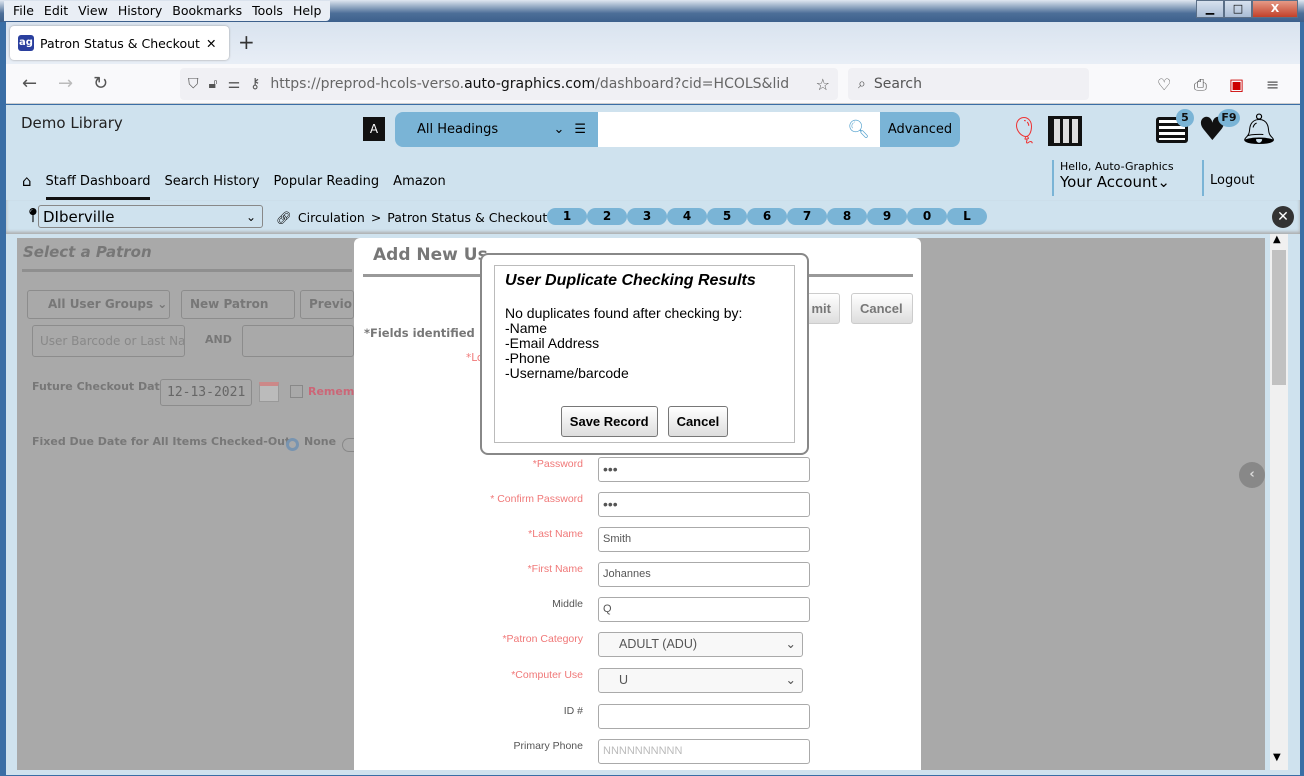 The height and width of the screenshot is (776, 1304). Describe the element at coordinates (234, 84) in the screenshot. I see `permissions-icon: ⚌` at that location.